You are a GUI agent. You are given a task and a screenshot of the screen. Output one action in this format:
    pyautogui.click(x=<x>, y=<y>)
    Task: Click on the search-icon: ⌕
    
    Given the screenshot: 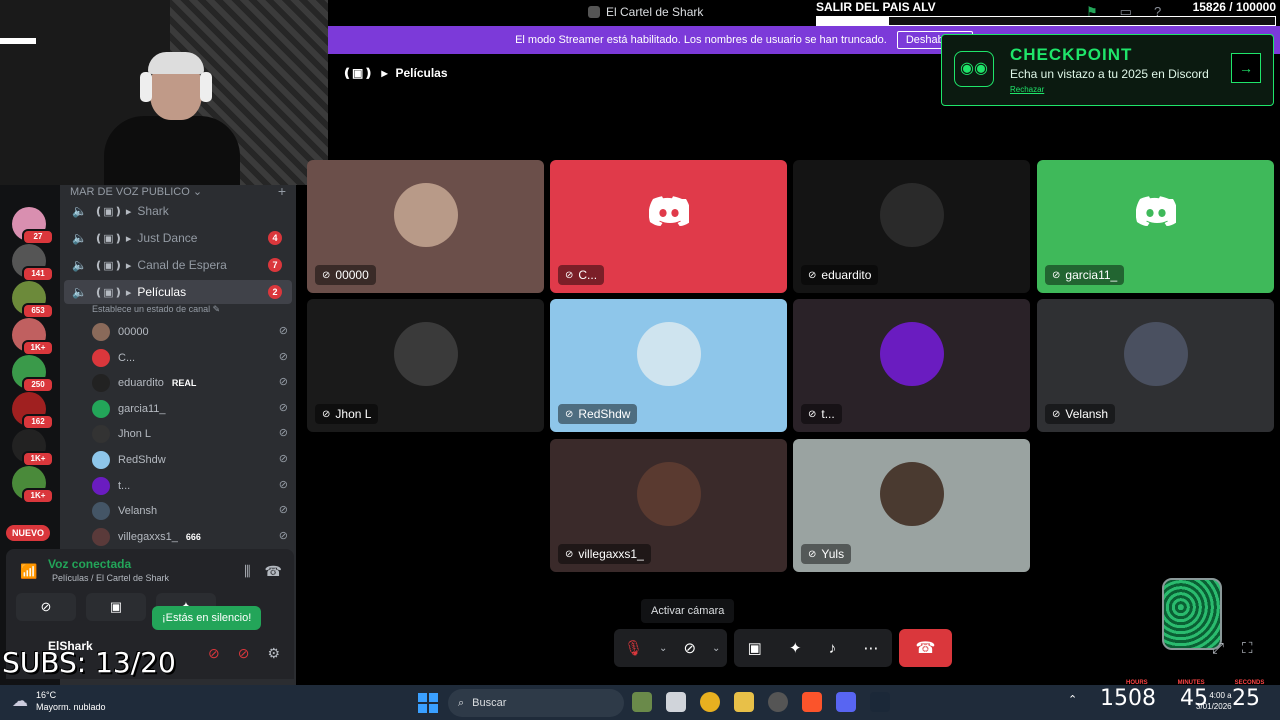 What is the action you would take?
    pyautogui.click(x=461, y=702)
    